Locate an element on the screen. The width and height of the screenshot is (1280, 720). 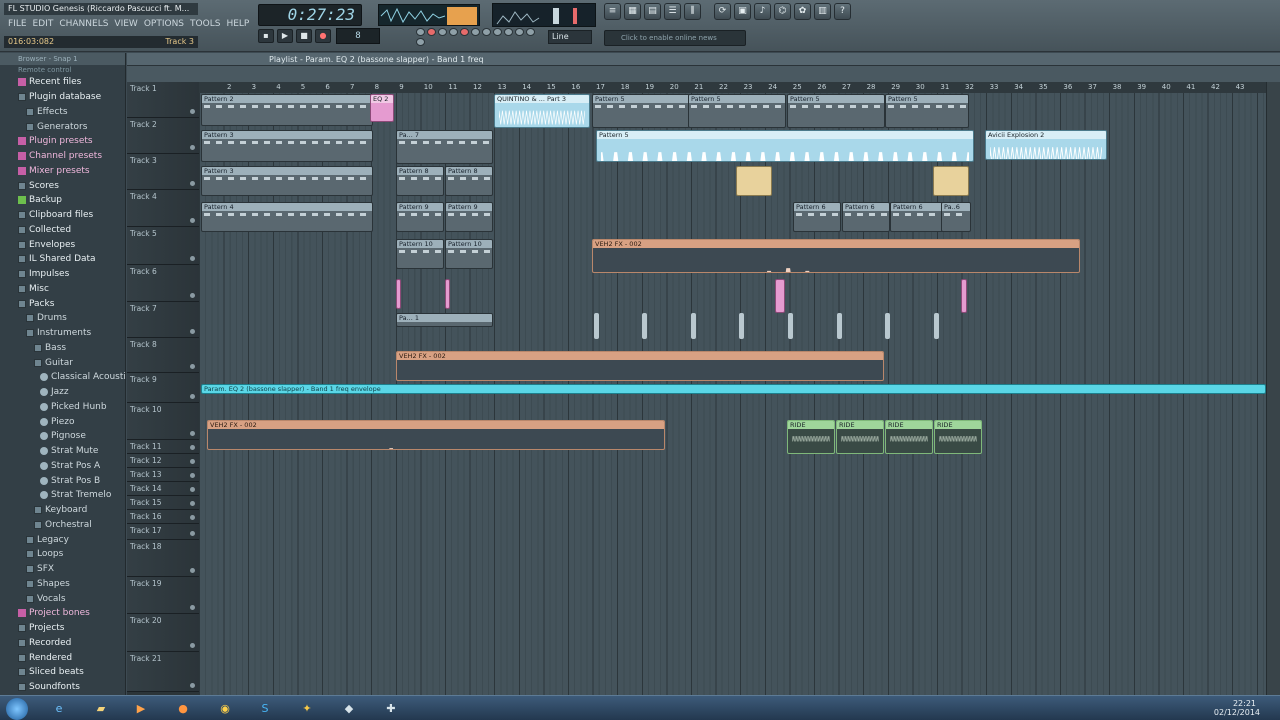
browser-item: Strat Pos A is located at coordinates (62, 466).